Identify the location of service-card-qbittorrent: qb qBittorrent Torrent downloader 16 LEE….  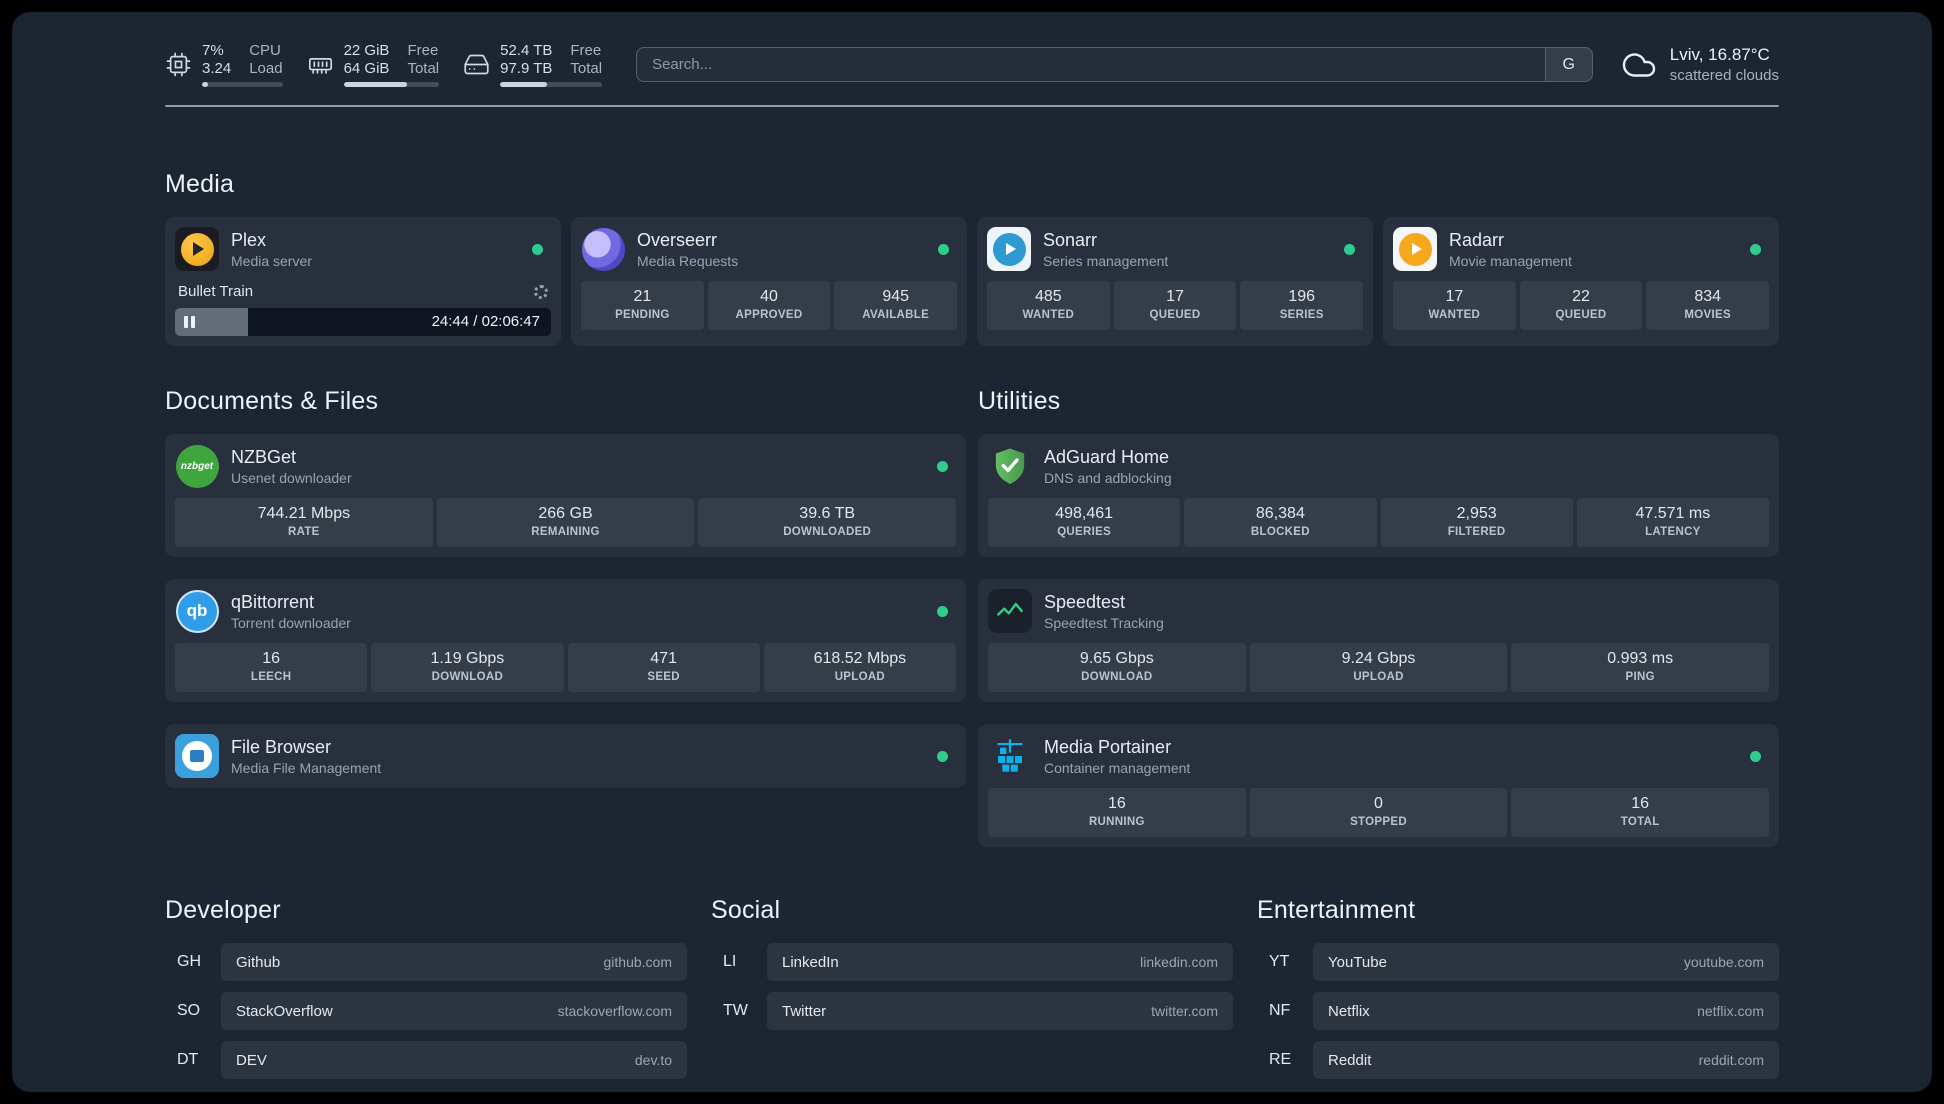
(565, 640).